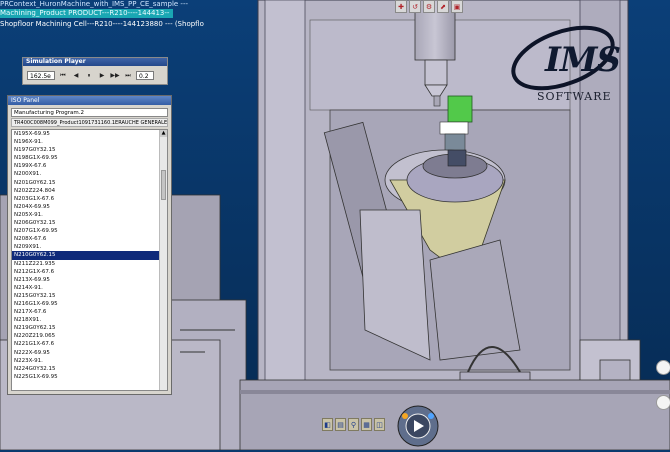  Describe the element at coordinates (457, 6) in the screenshot. I see `toolbar-button-5: ▣` at that location.